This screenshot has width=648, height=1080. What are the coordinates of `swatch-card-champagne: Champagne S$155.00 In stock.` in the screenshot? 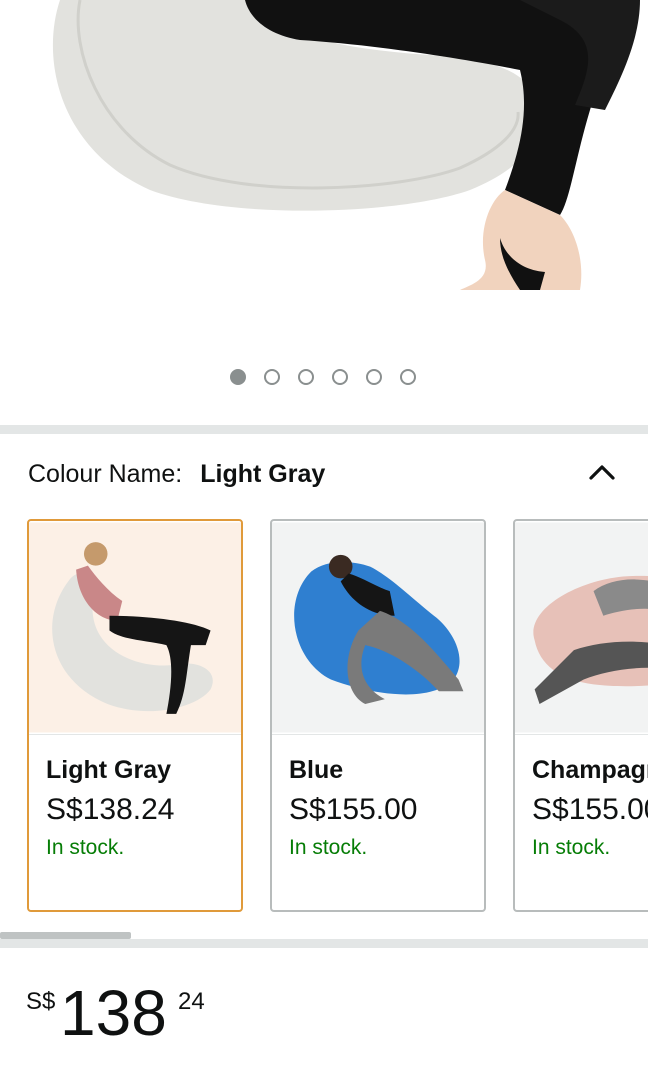 It's located at (580, 715).